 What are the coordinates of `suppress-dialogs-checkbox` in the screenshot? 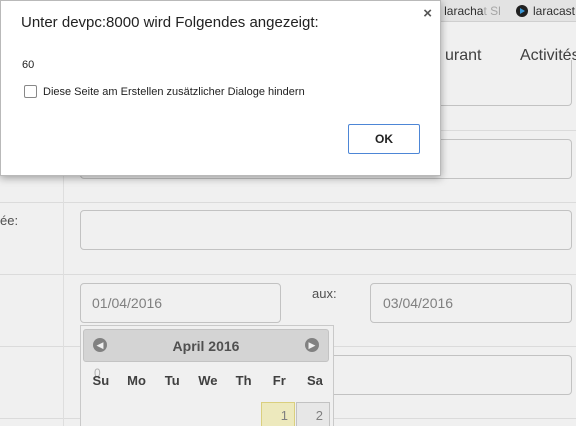 It's located at (30, 91).